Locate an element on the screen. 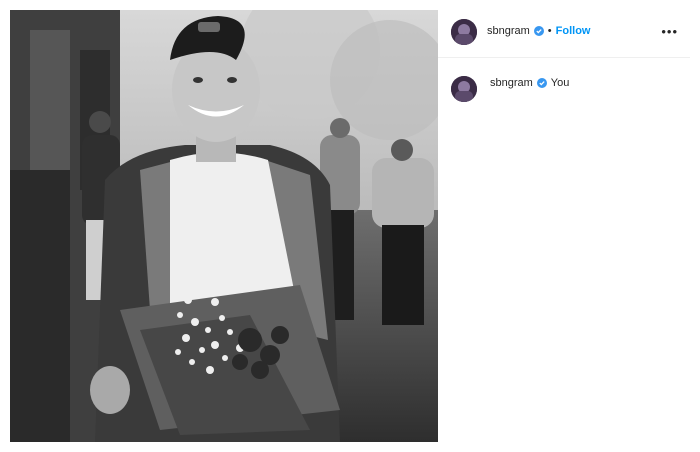 Image resolution: width=700 pixels, height=452 pixels. avatar is located at coordinates (464, 32).